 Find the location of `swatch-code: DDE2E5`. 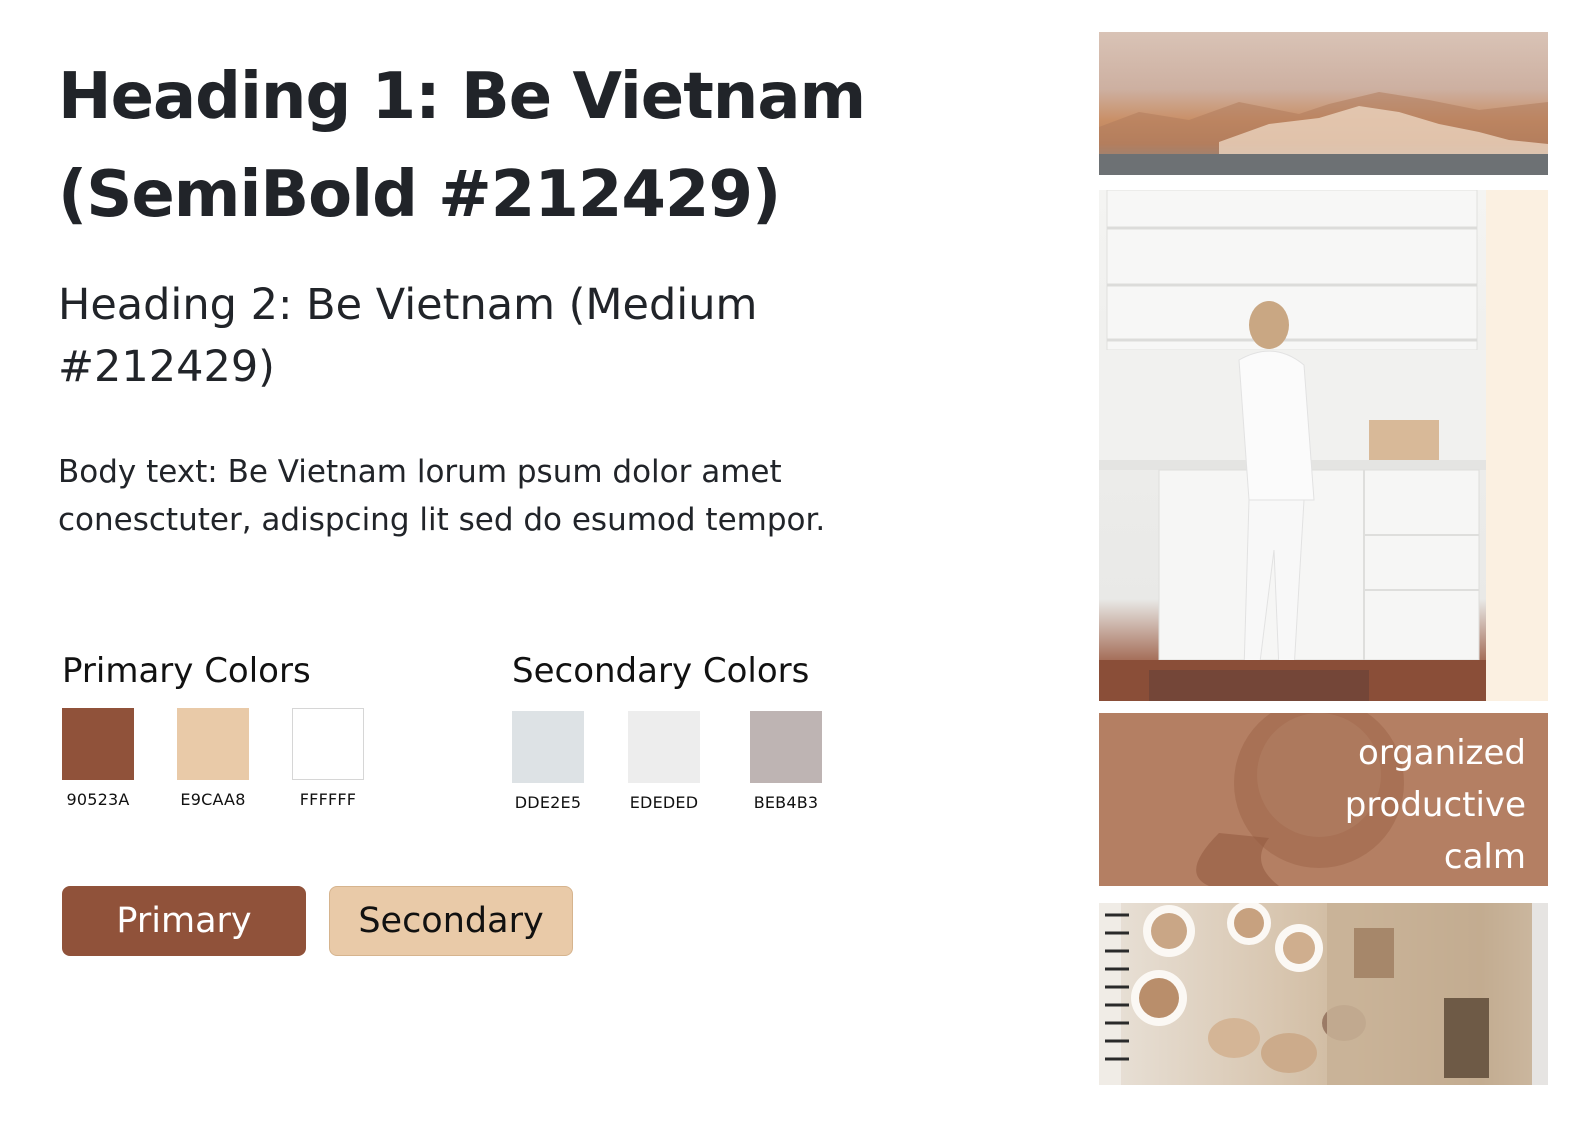

swatch-code: DDE2E5 is located at coordinates (548, 802).